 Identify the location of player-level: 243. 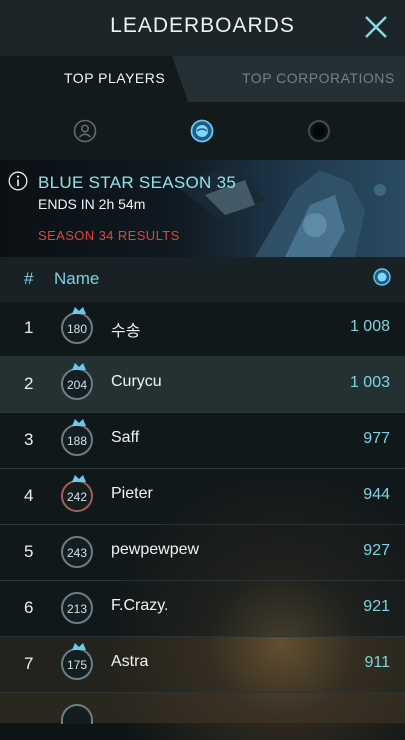
(77, 553).